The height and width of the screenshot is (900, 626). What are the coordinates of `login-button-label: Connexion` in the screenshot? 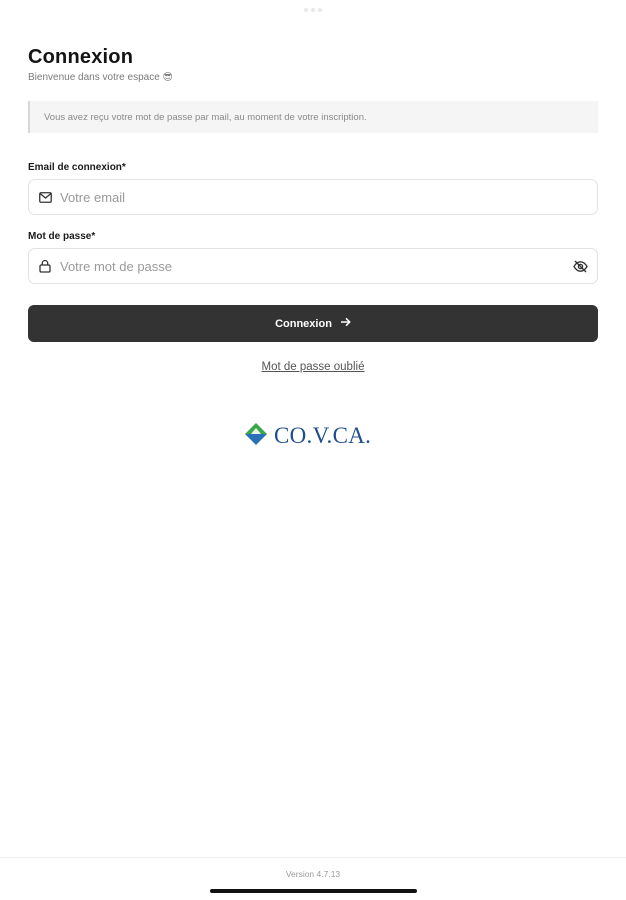 It's located at (303, 323).